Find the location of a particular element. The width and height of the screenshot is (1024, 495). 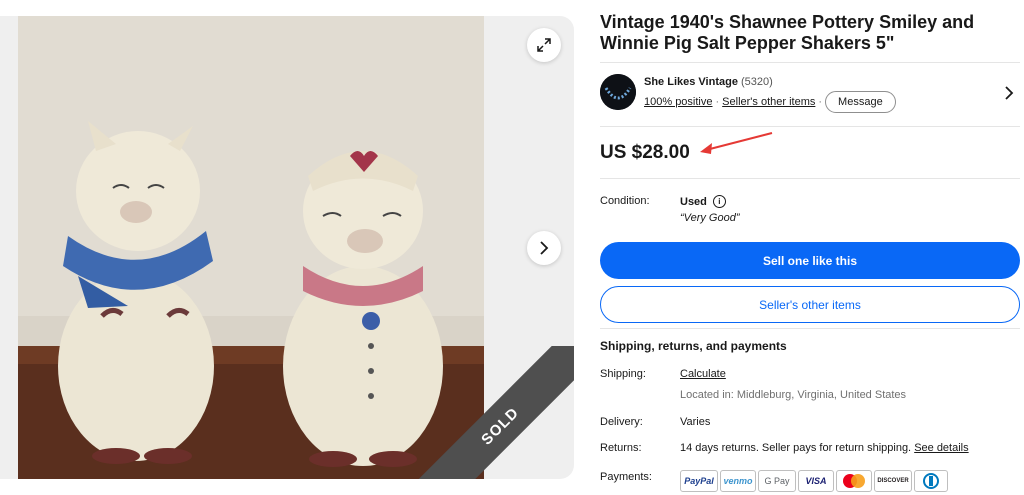

expand-icon is located at coordinates (544, 45).